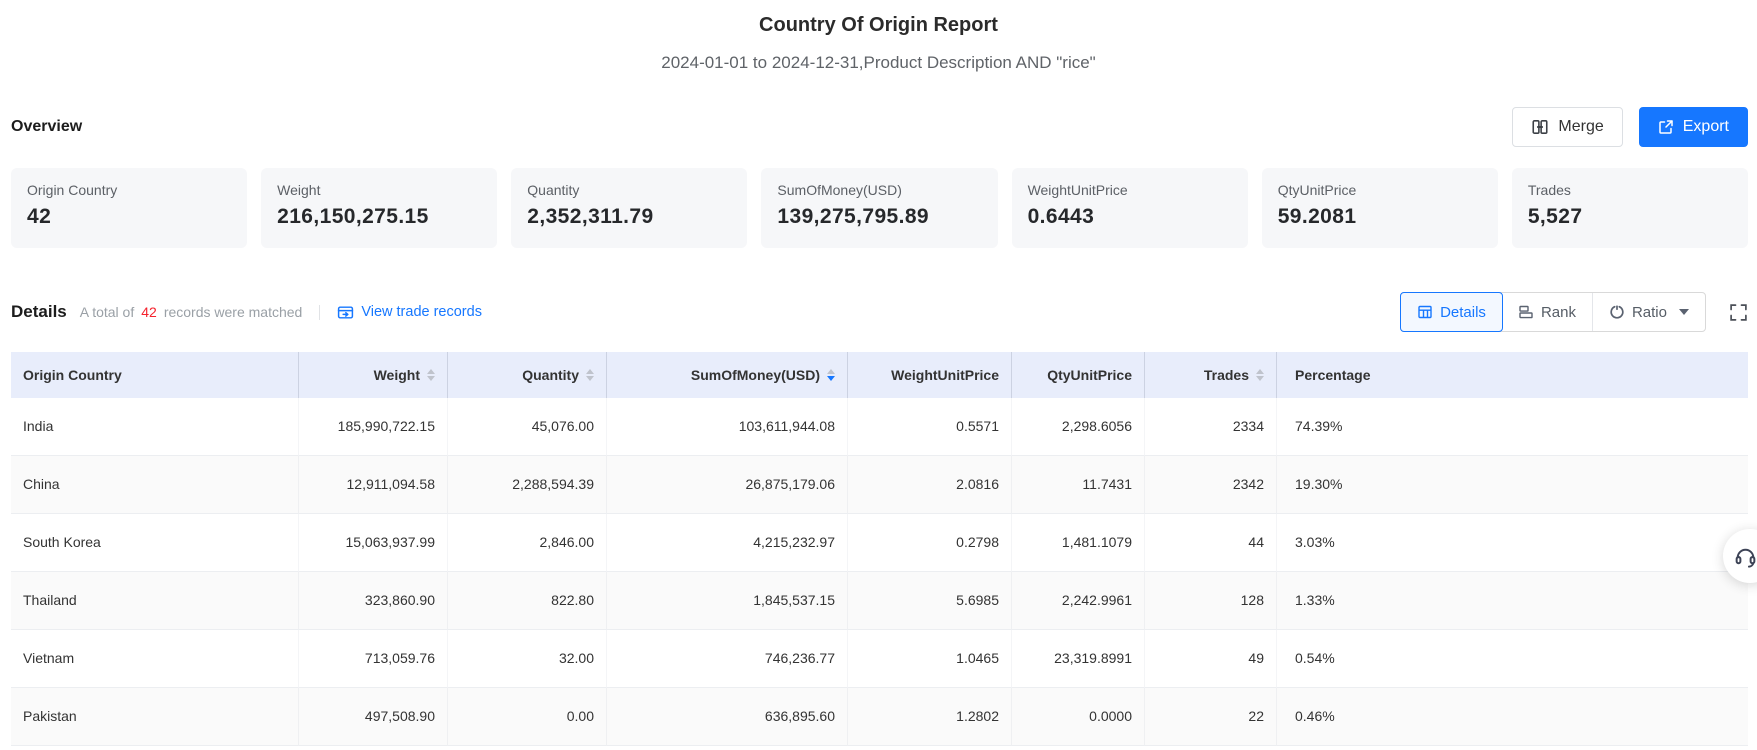 The width and height of the screenshot is (1757, 750). I want to click on cell-qtyunitprice: 2,298.6056, so click(1078, 427).